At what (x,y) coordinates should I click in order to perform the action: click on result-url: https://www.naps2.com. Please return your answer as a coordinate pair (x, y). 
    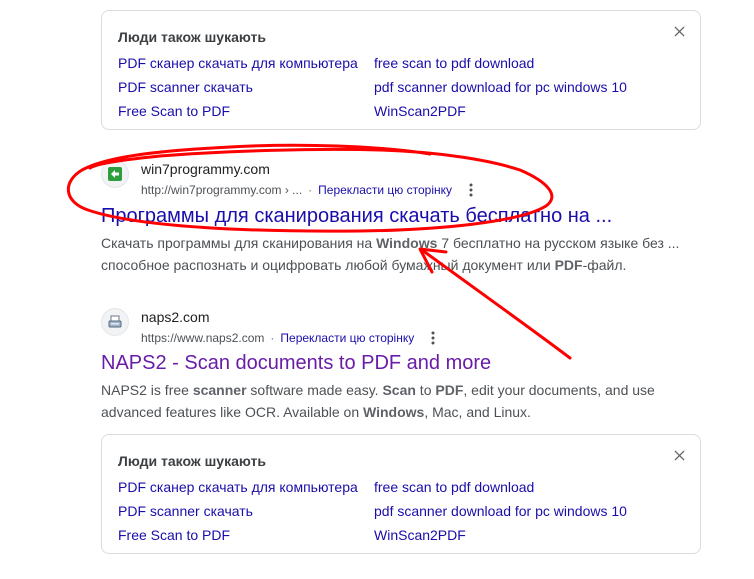
    Looking at the image, I should click on (202, 338).